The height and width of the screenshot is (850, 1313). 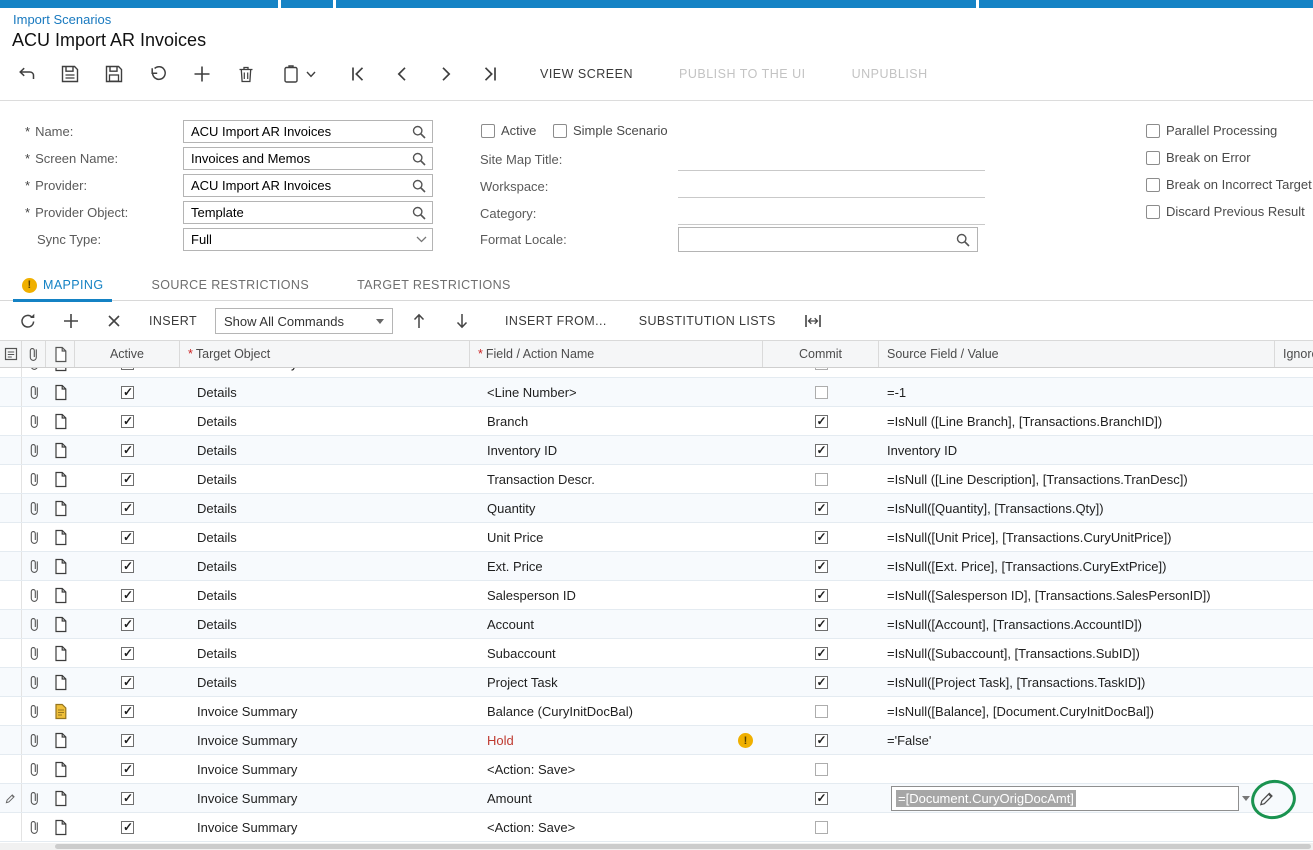 I want to click on refresh-icon, so click(x=27, y=321).